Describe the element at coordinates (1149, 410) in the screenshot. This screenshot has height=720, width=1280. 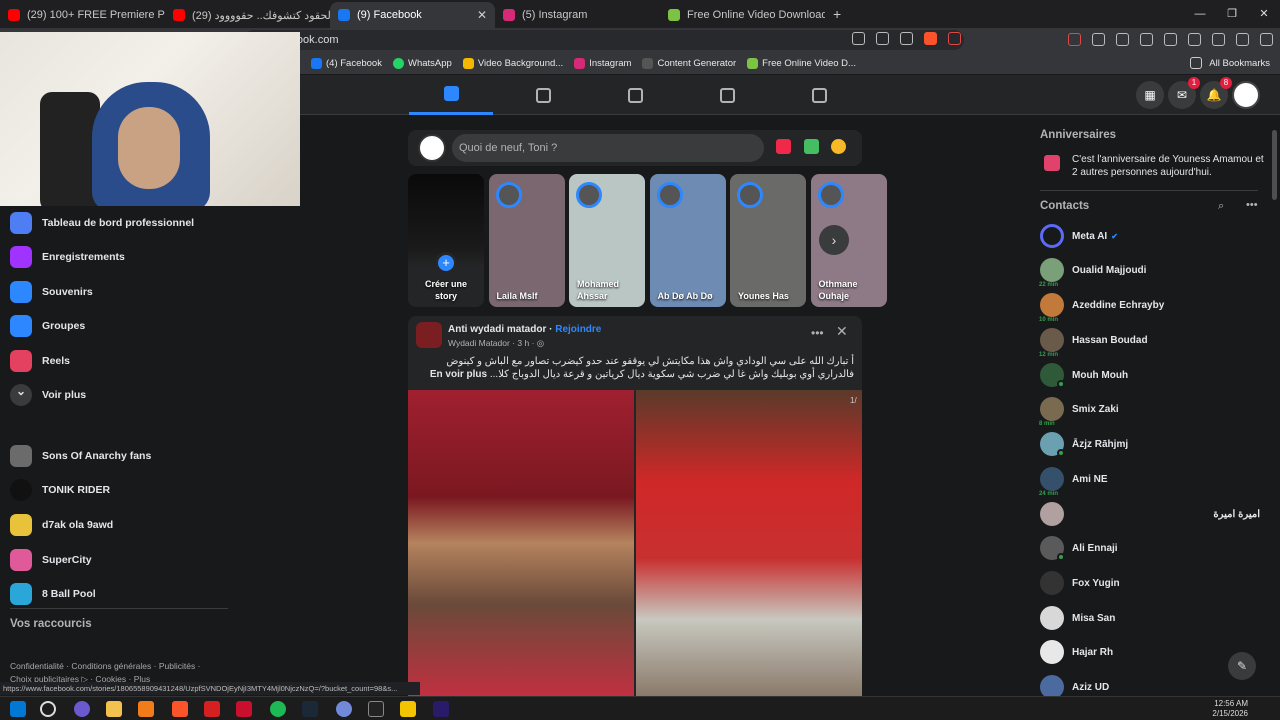
I see `contact-item: 8 min Smix Zaki` at that location.